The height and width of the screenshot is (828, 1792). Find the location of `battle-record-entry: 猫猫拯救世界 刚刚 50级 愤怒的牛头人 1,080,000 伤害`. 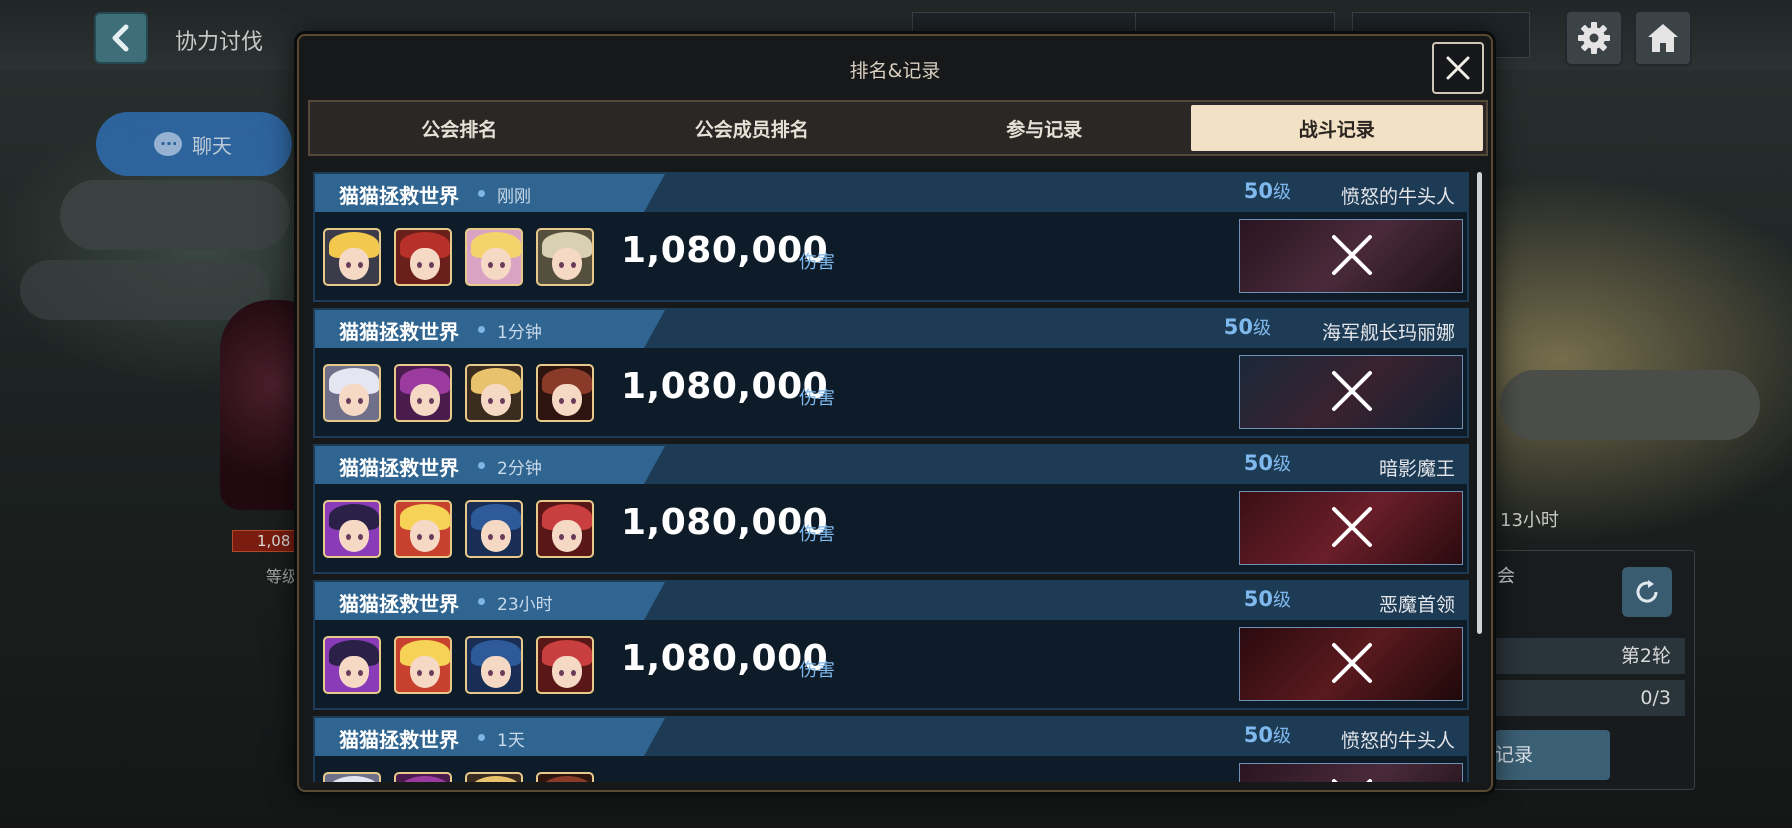

battle-record-entry: 猫猫拯救世界 刚刚 50级 愤怒的牛头人 1,080,000 伤害 is located at coordinates (891, 237).